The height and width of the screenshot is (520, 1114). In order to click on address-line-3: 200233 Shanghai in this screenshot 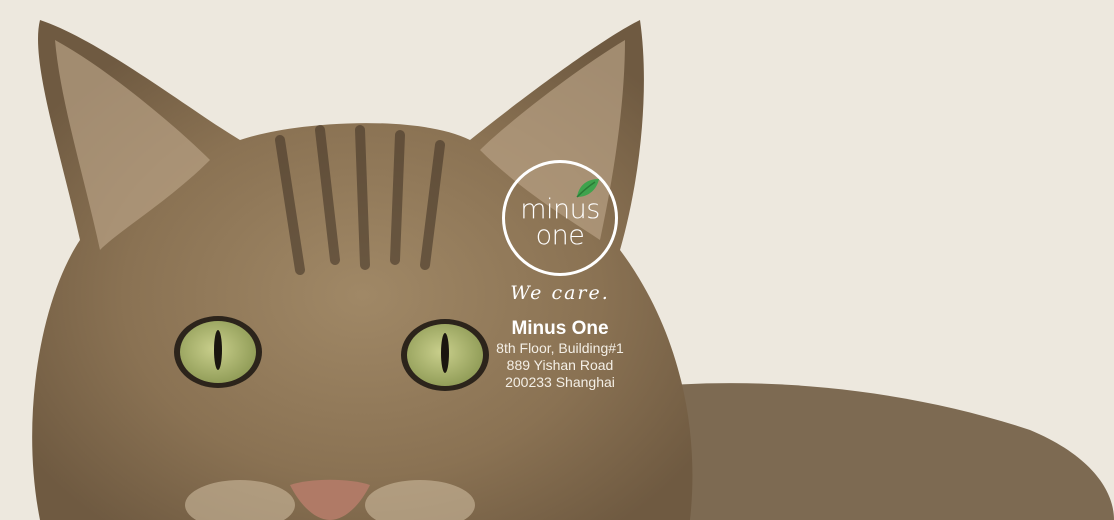, I will do `click(560, 382)`.